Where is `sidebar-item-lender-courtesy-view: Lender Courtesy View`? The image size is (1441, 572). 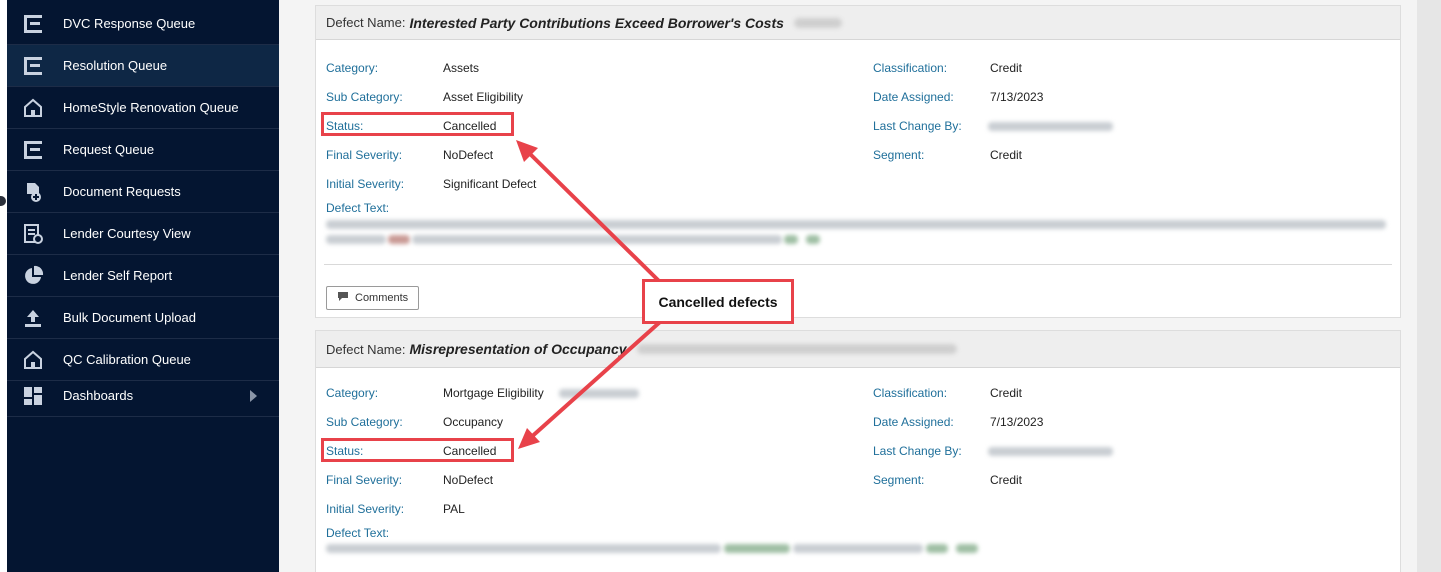 sidebar-item-lender-courtesy-view: Lender Courtesy View is located at coordinates (143, 234).